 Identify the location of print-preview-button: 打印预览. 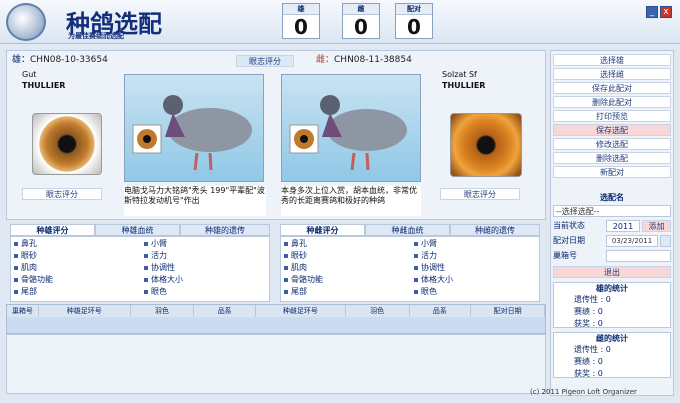
(612, 116).